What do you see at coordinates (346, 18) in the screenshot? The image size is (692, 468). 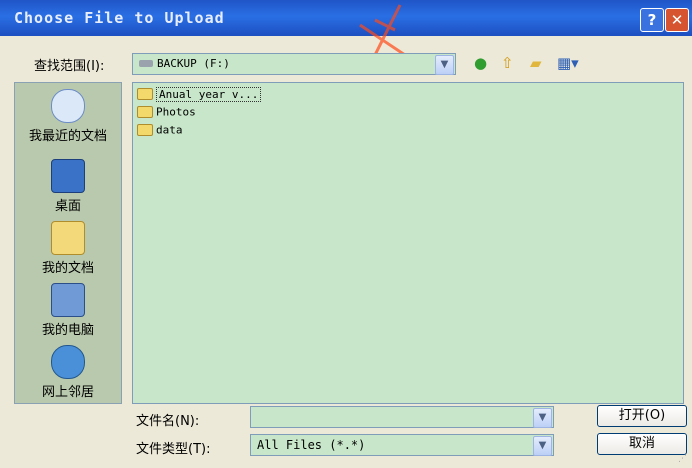 I see `title-bar: Choose File to Upload ? ✕` at bounding box center [346, 18].